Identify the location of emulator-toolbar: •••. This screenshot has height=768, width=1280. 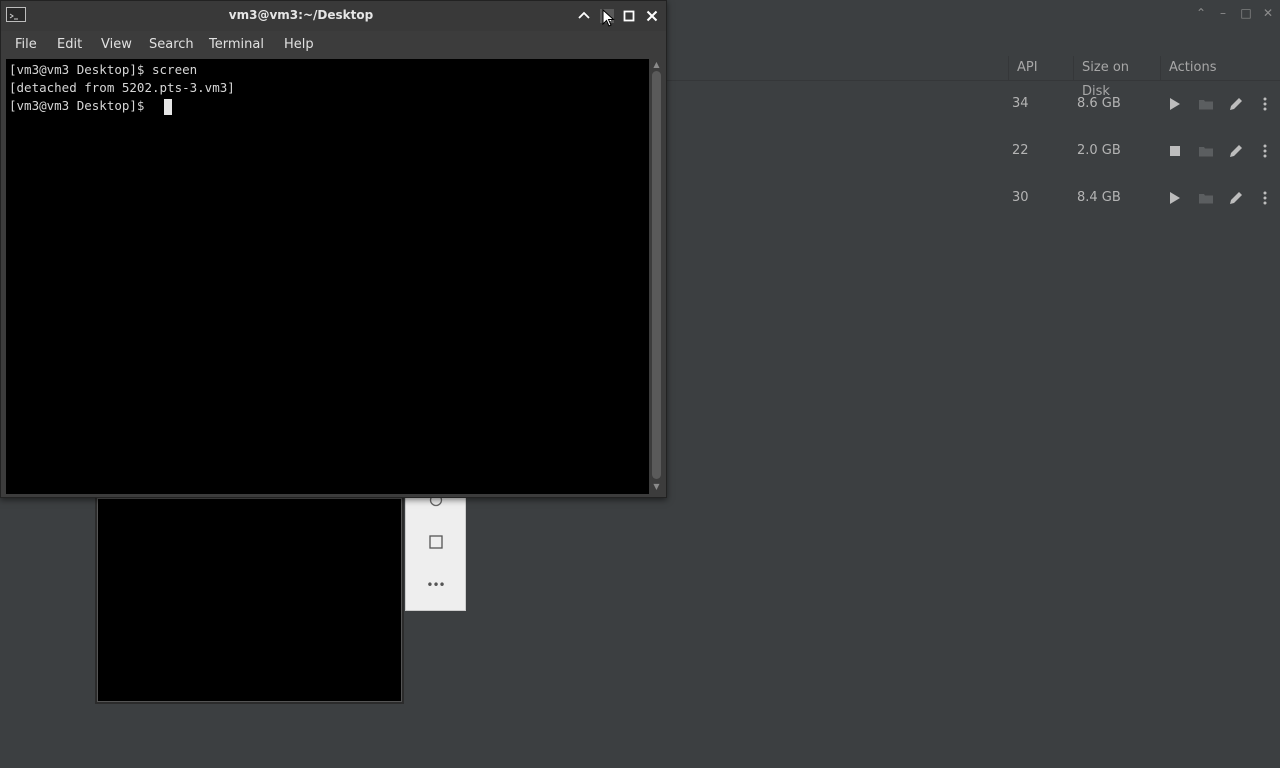
(435, 552).